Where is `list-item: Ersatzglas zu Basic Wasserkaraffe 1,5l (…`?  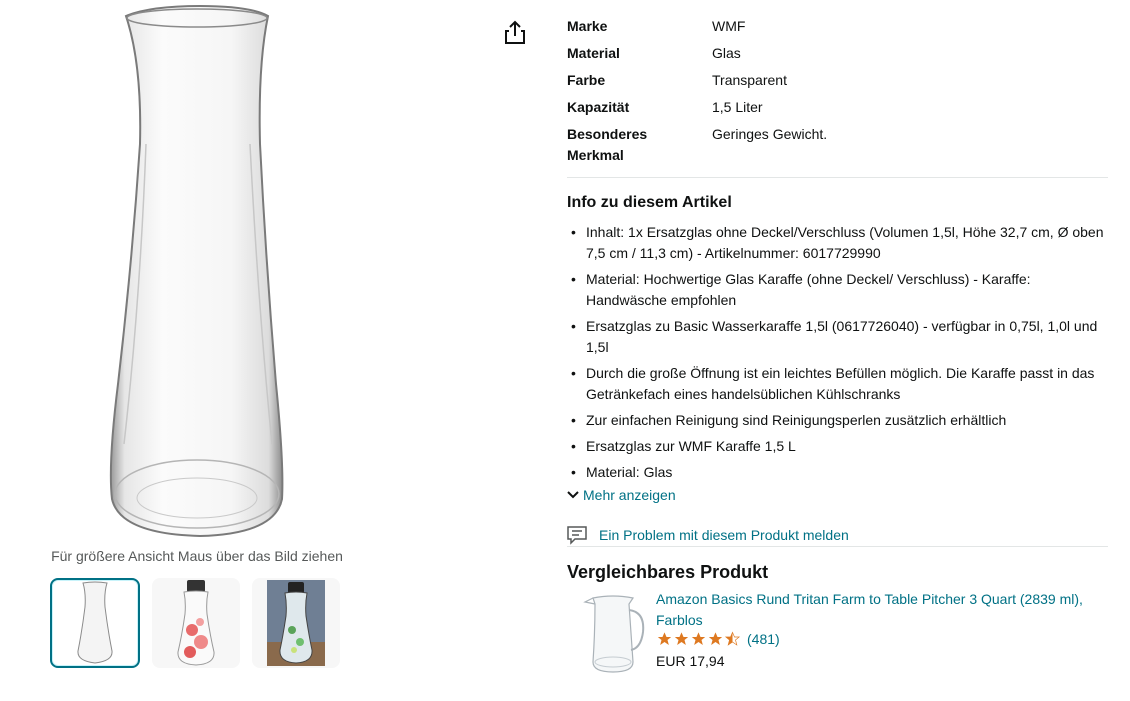
list-item: Ersatzglas zu Basic Wasserkaraffe 1,5l (… is located at coordinates (839, 337).